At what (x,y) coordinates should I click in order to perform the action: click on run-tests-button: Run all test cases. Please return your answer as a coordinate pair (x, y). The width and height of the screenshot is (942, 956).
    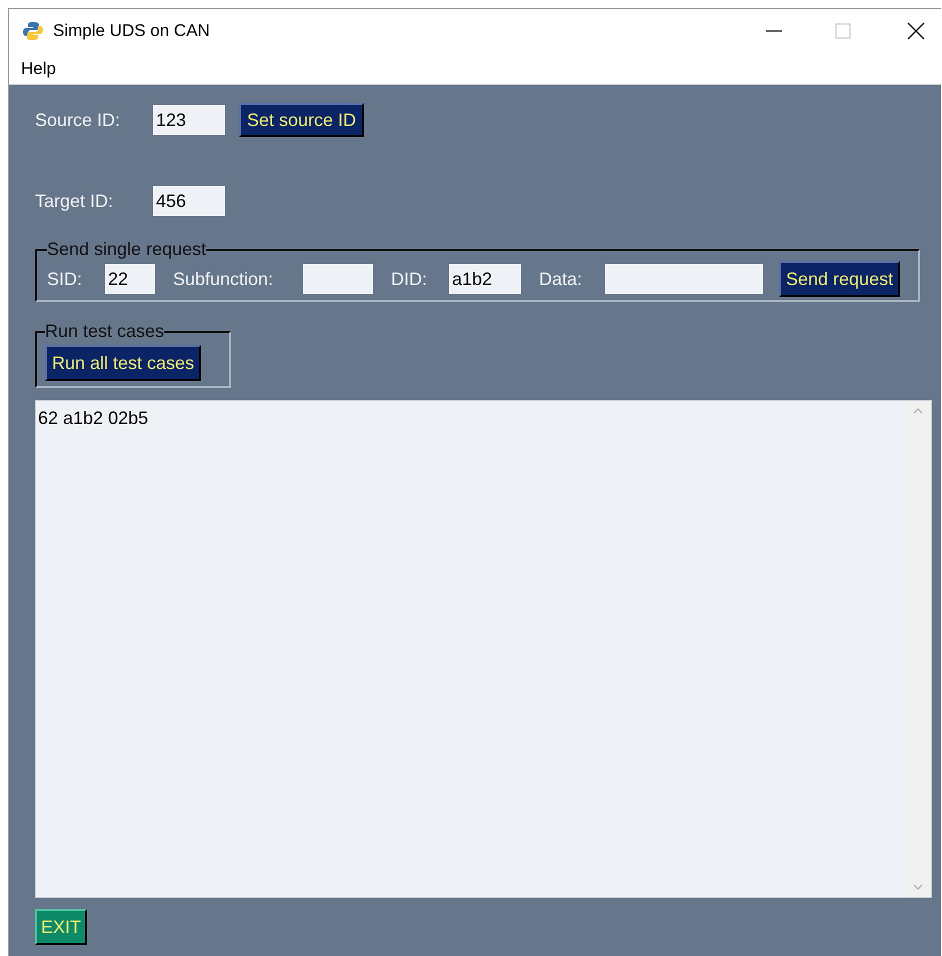
    Looking at the image, I should click on (123, 363).